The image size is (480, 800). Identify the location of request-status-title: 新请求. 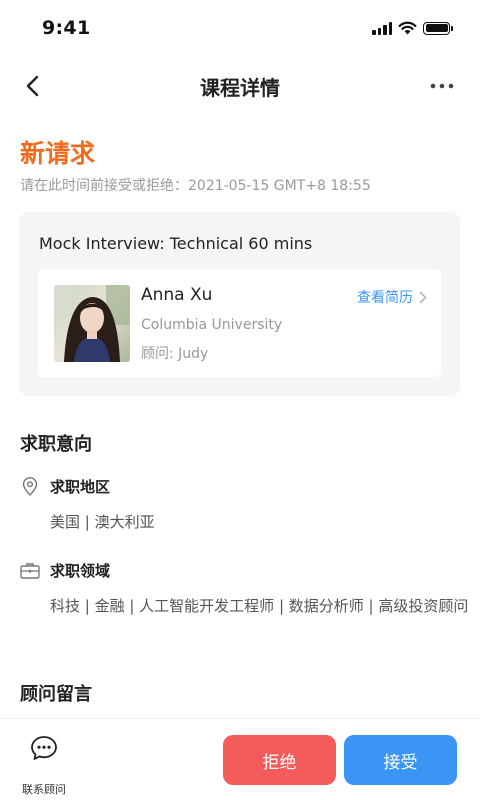
(58, 153).